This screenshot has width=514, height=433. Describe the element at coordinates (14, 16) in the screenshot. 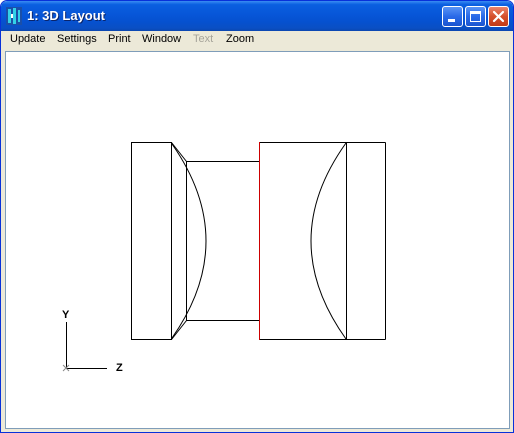

I see `lens-app-icon` at that location.